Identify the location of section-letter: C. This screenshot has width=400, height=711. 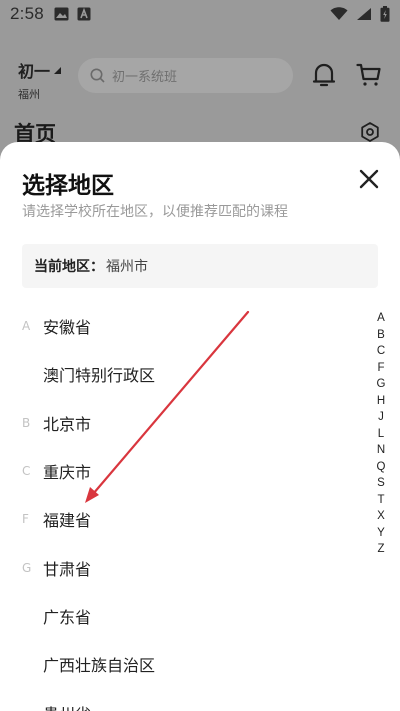
(26, 471).